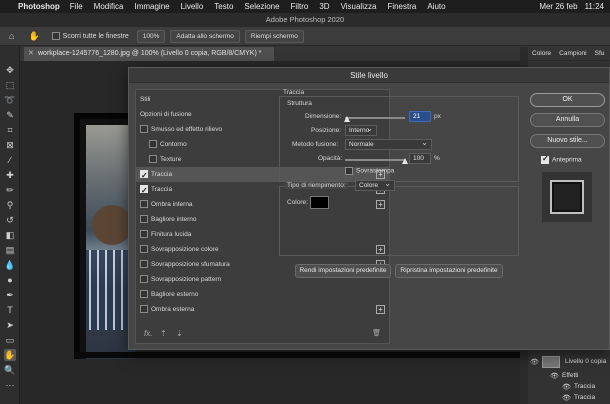  Describe the element at coordinates (343, 271) in the screenshot. I see `make-default-button: Rendi impostazioni predefinite` at that location.